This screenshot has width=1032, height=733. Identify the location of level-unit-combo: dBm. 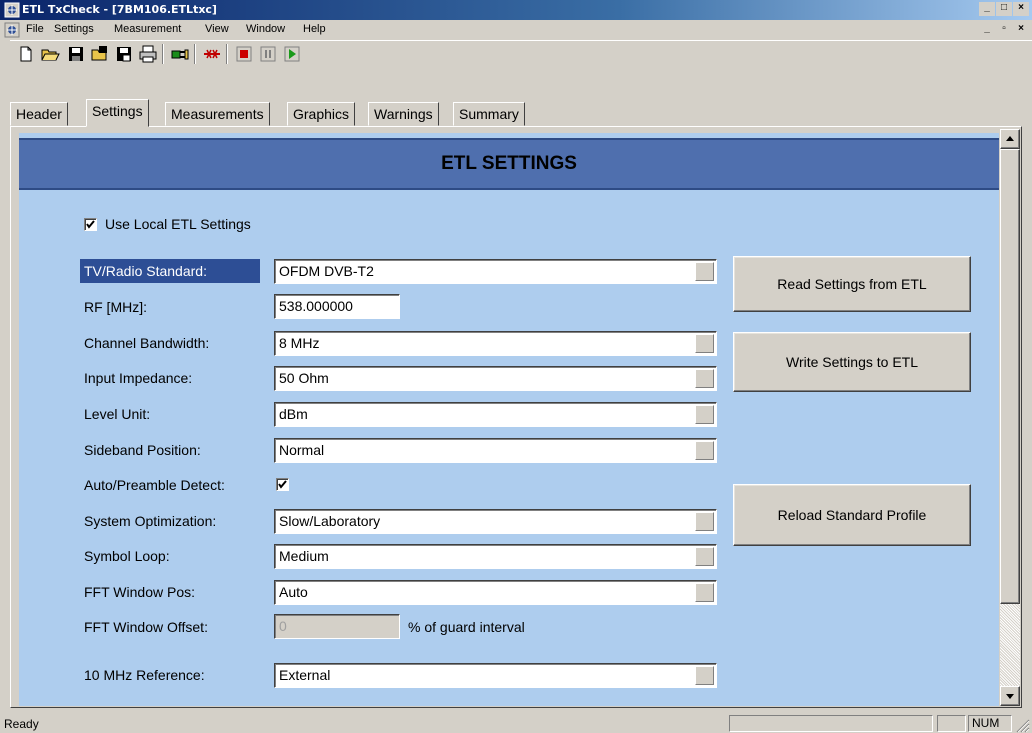
(495, 414).